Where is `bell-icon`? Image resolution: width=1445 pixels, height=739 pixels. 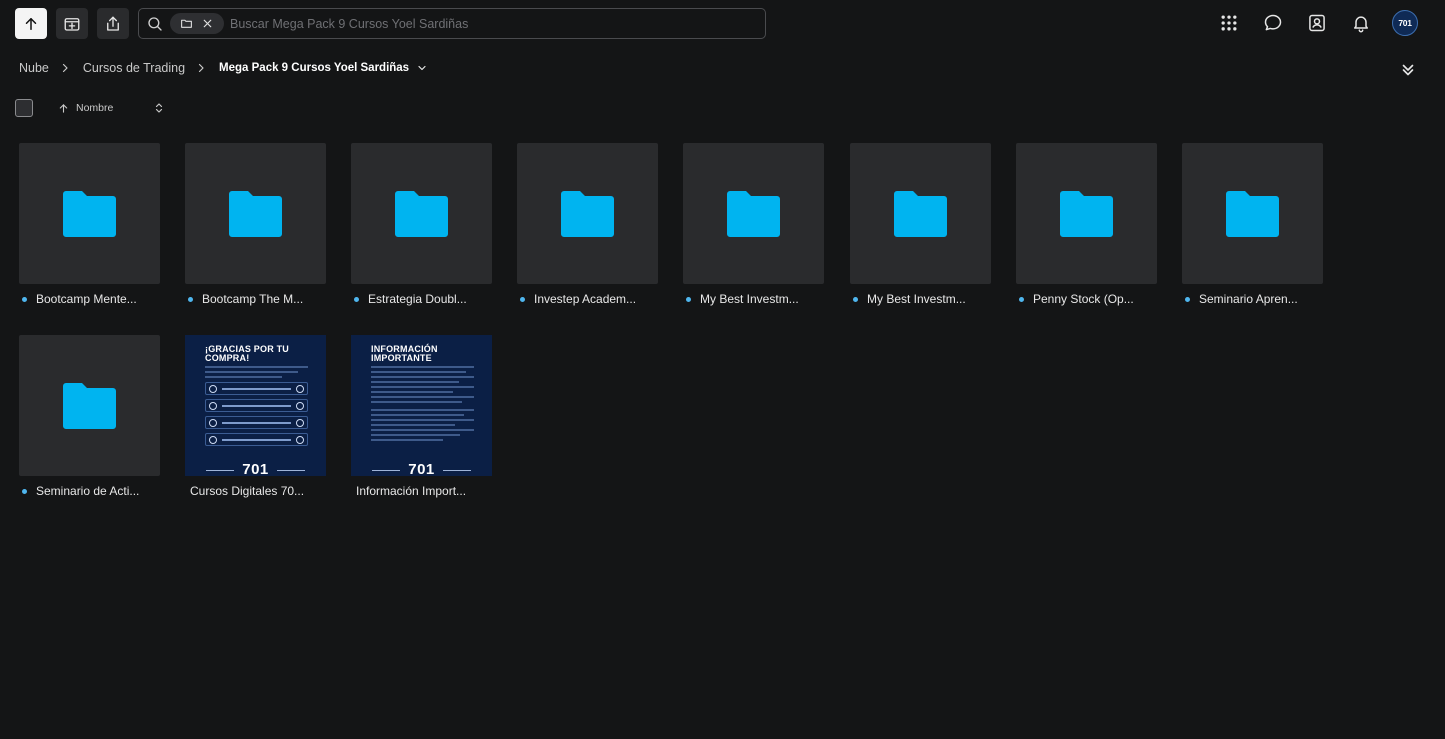 bell-icon is located at coordinates (1361, 24).